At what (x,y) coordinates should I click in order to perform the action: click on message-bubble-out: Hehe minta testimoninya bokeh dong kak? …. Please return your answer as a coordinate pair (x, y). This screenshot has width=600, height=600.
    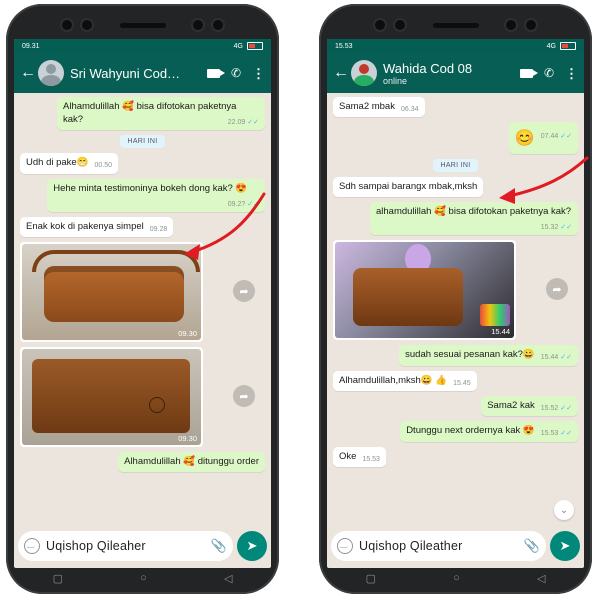
    Looking at the image, I should click on (156, 195).